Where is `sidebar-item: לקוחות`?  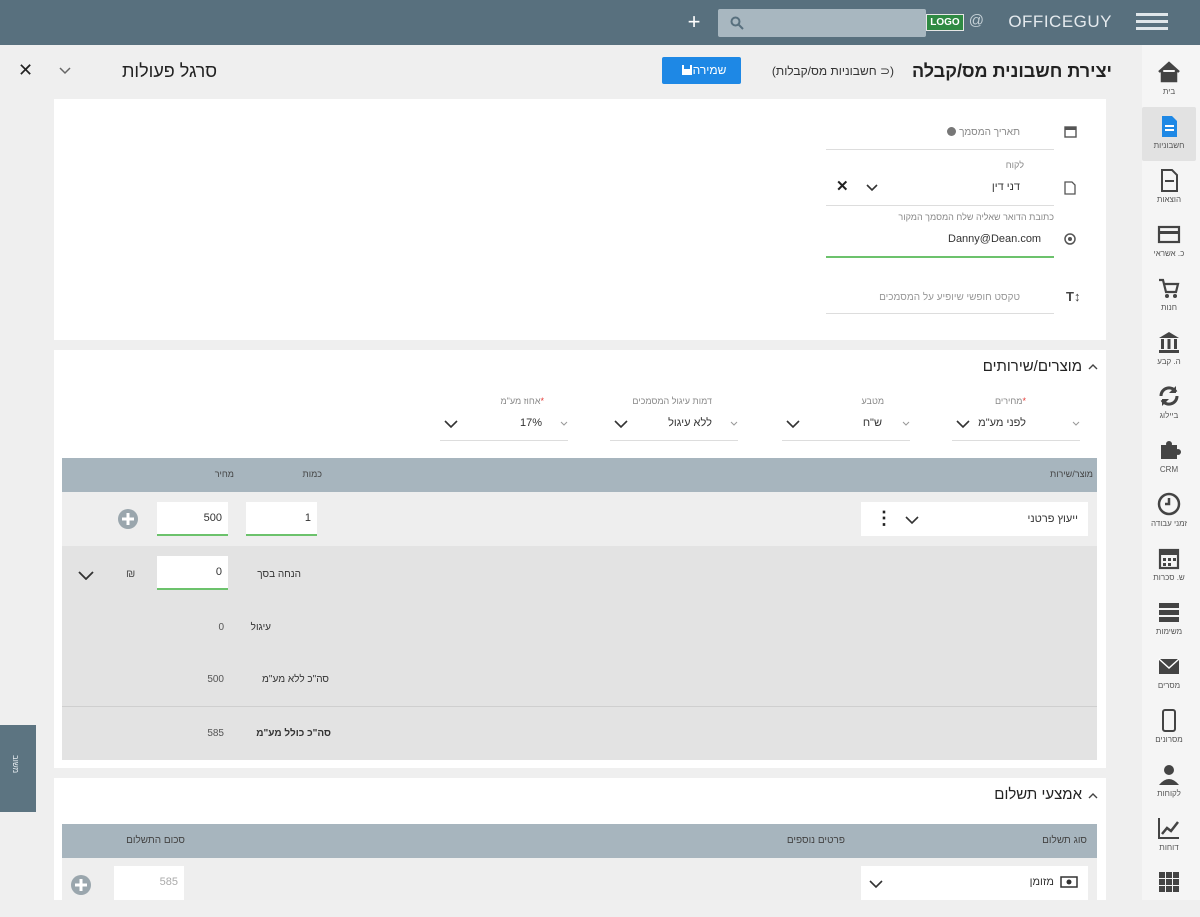 sidebar-item: לקוחות is located at coordinates (1169, 782).